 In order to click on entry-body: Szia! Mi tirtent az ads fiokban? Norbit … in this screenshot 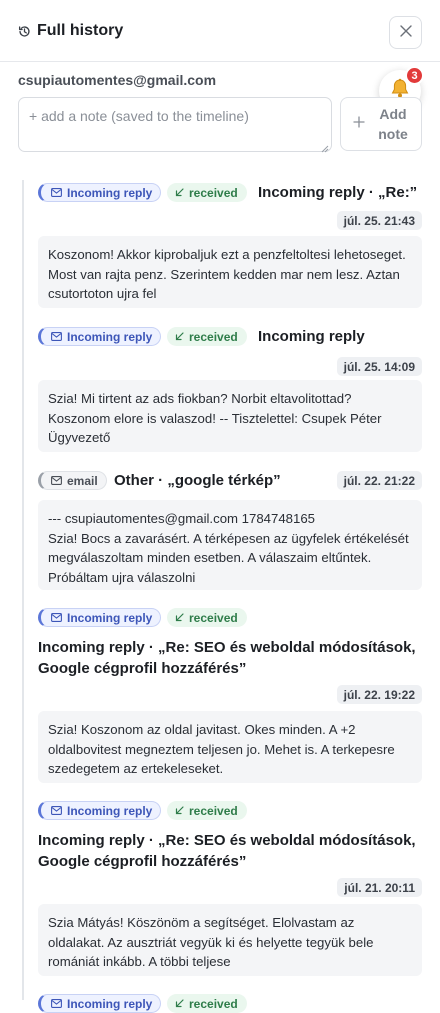, I will do `click(230, 416)`.